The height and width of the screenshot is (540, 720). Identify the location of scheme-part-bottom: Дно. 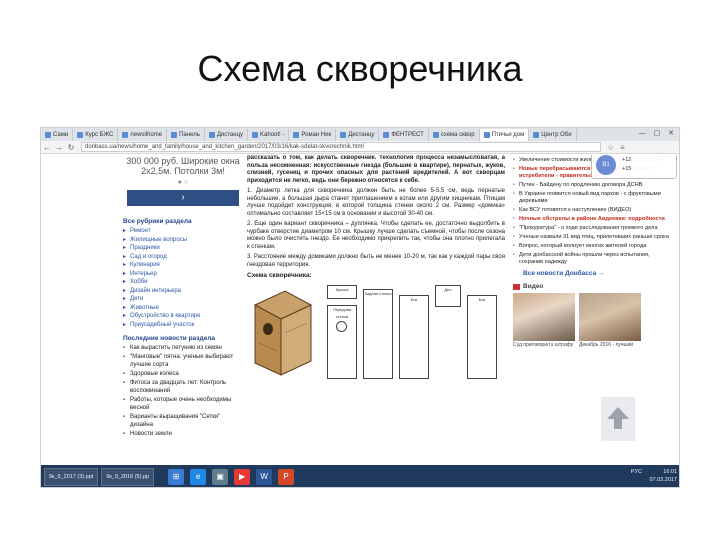
(448, 295).